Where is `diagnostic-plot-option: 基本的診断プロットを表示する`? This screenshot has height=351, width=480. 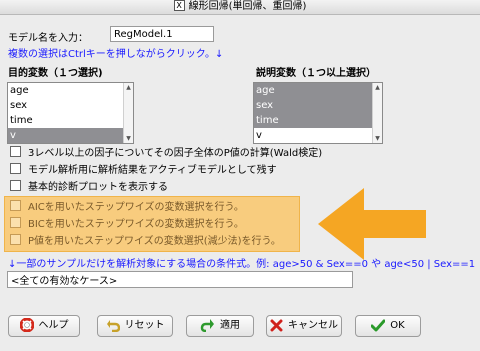 diagnostic-plot-option: 基本的診断プロットを表示する is located at coordinates (89, 188).